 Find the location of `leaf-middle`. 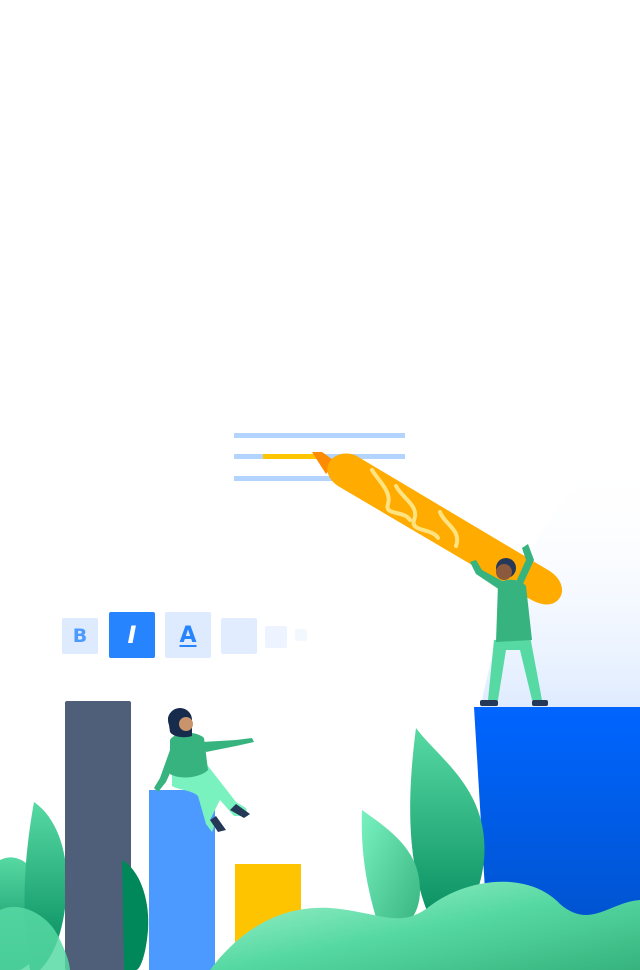

leaf-middle is located at coordinates (135, 915).